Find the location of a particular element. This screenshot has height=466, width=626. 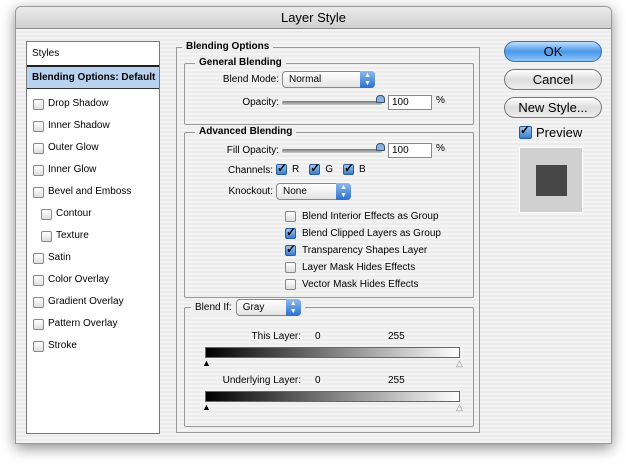

sidebar-item: Inner Glow is located at coordinates (93, 170).